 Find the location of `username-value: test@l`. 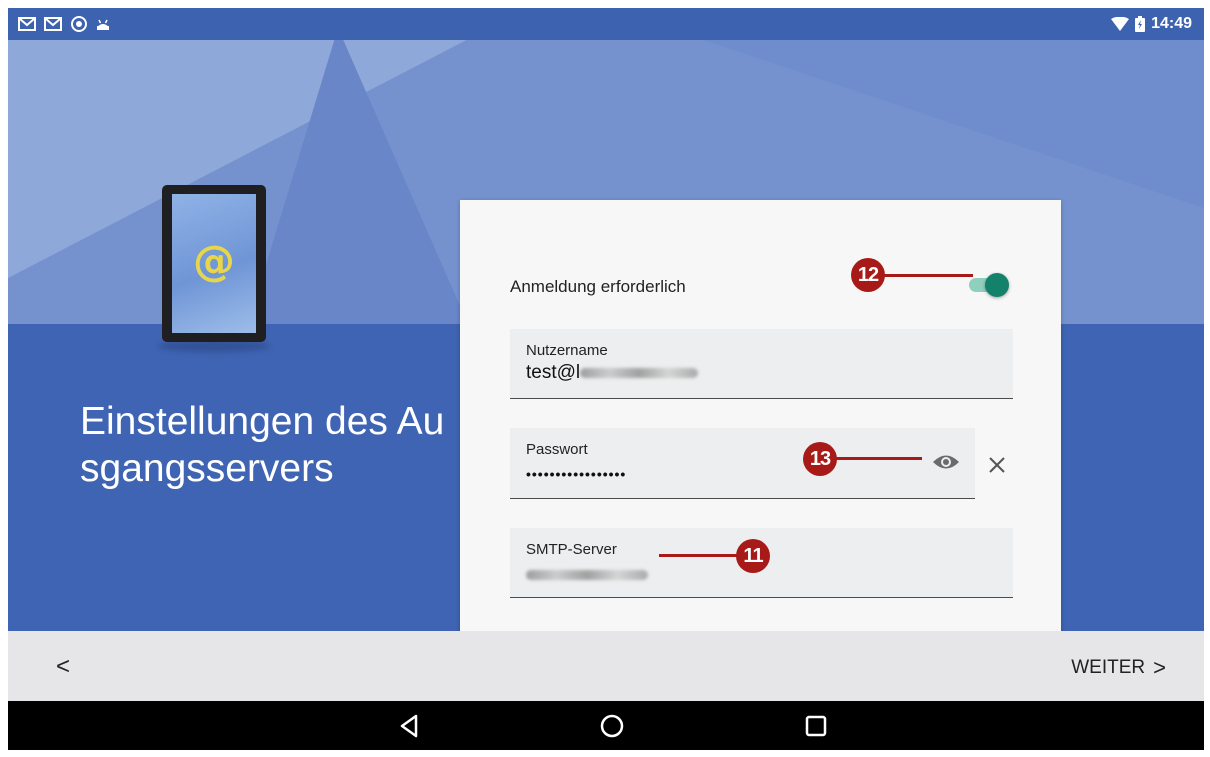

username-value: test@l is located at coordinates (612, 373).